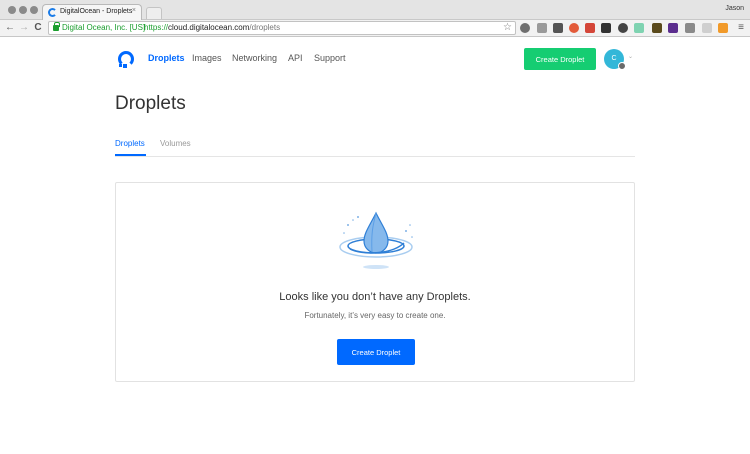 This screenshot has width=750, height=454. Describe the element at coordinates (574, 28) in the screenshot. I see `extension-orange-icon` at that location.